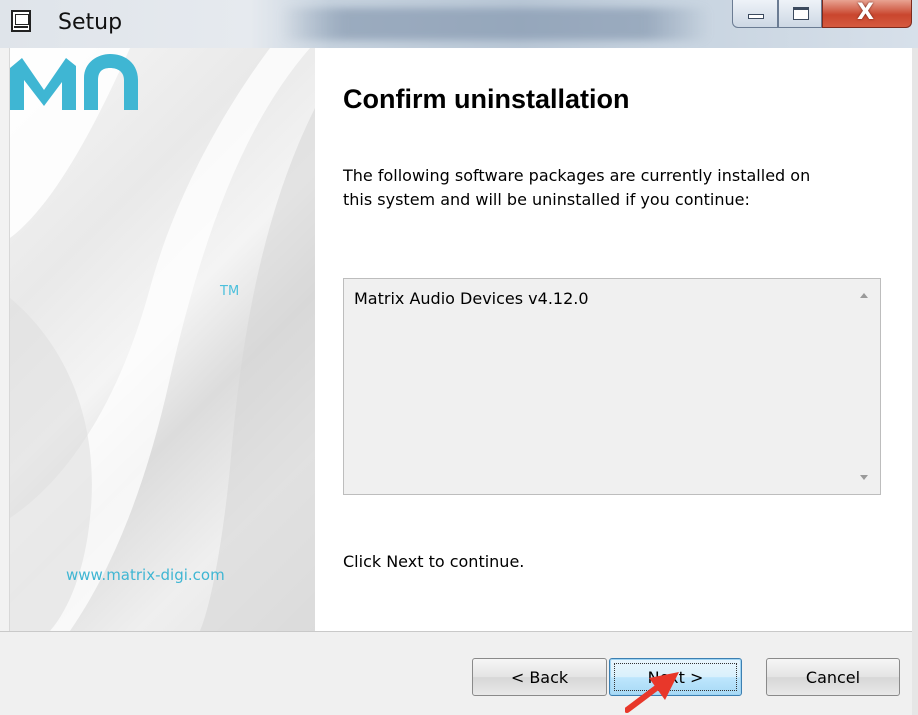 This screenshot has height=715, width=918. Describe the element at coordinates (833, 677) in the screenshot. I see `cancel-button: Cancel` at that location.